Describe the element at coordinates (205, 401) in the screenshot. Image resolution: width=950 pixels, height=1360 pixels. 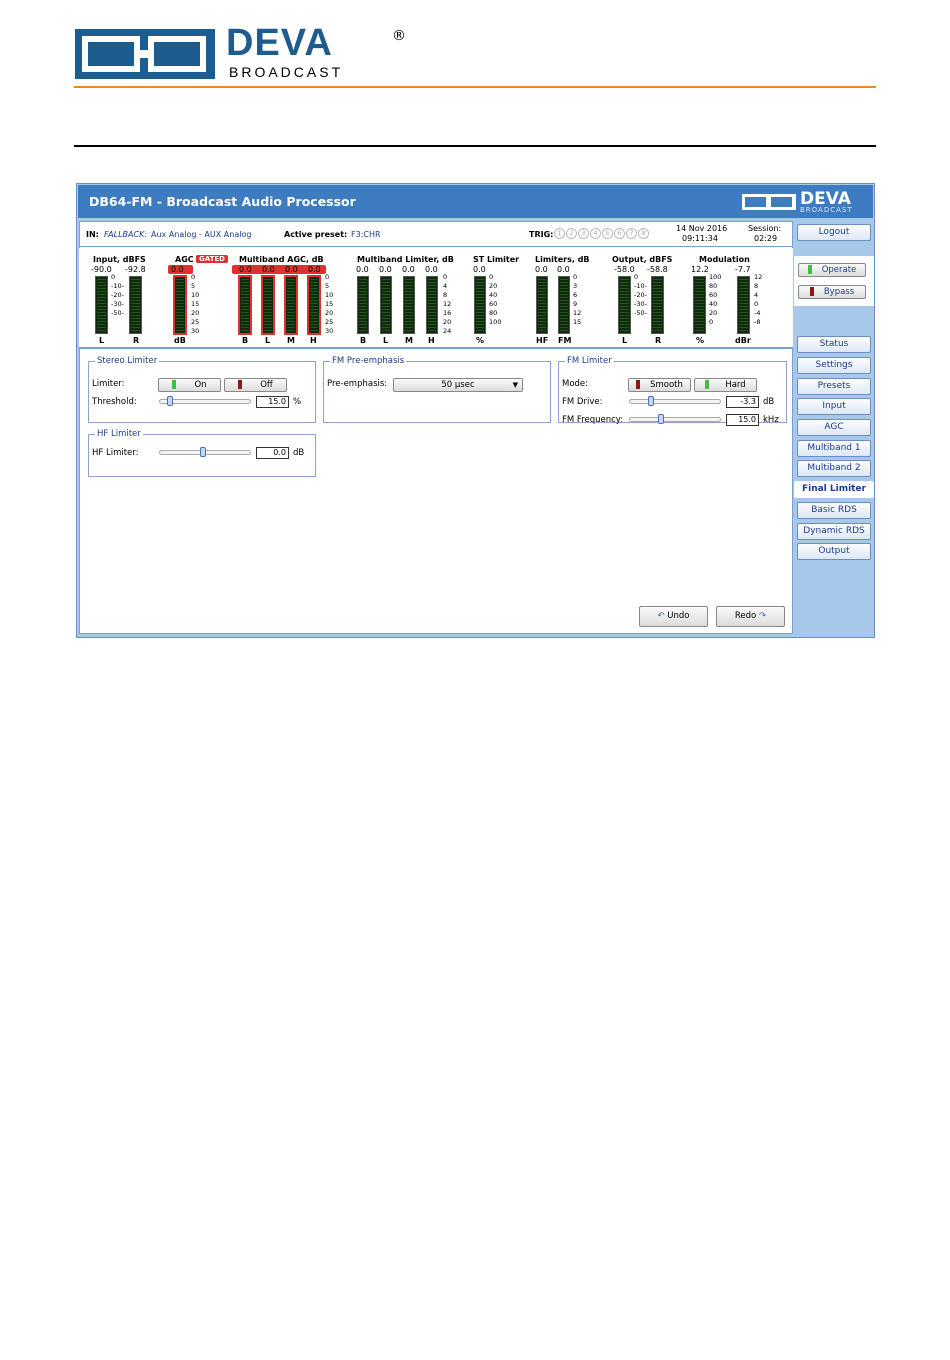
I see `threshold-slider` at that location.